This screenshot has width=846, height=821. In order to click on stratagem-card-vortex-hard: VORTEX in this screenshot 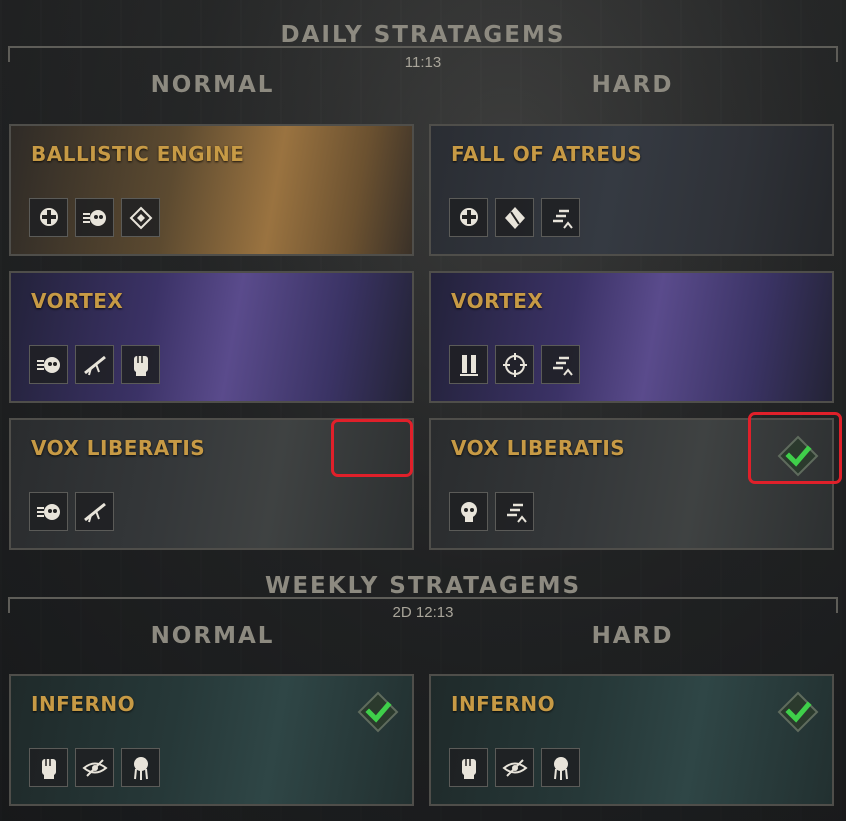, I will do `click(631, 337)`.